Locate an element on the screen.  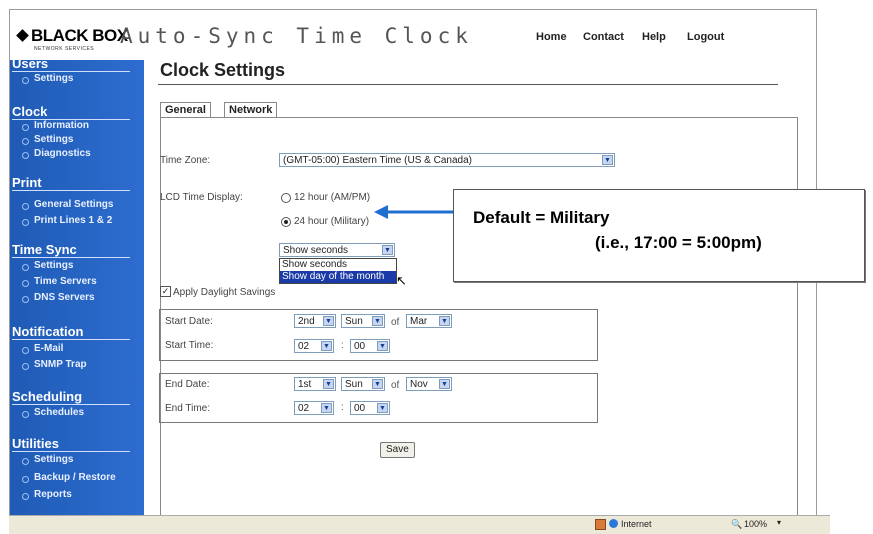
callout-line-2: (i.e., 17:00 = 5:00pm) is located at coordinates (678, 242).